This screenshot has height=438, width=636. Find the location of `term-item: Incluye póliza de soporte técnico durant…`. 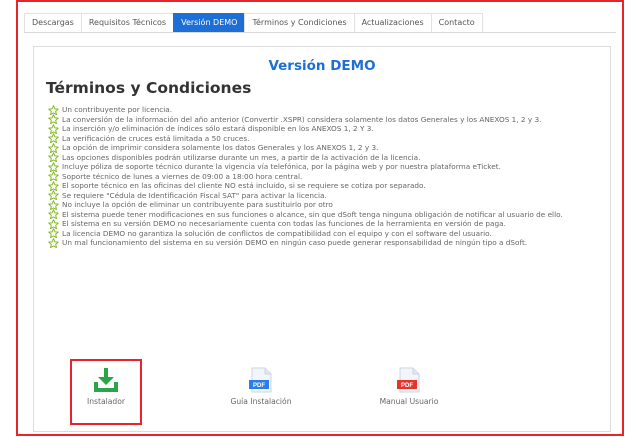

term-item: Incluye póliza de soporte técnico durant… is located at coordinates (327, 166).